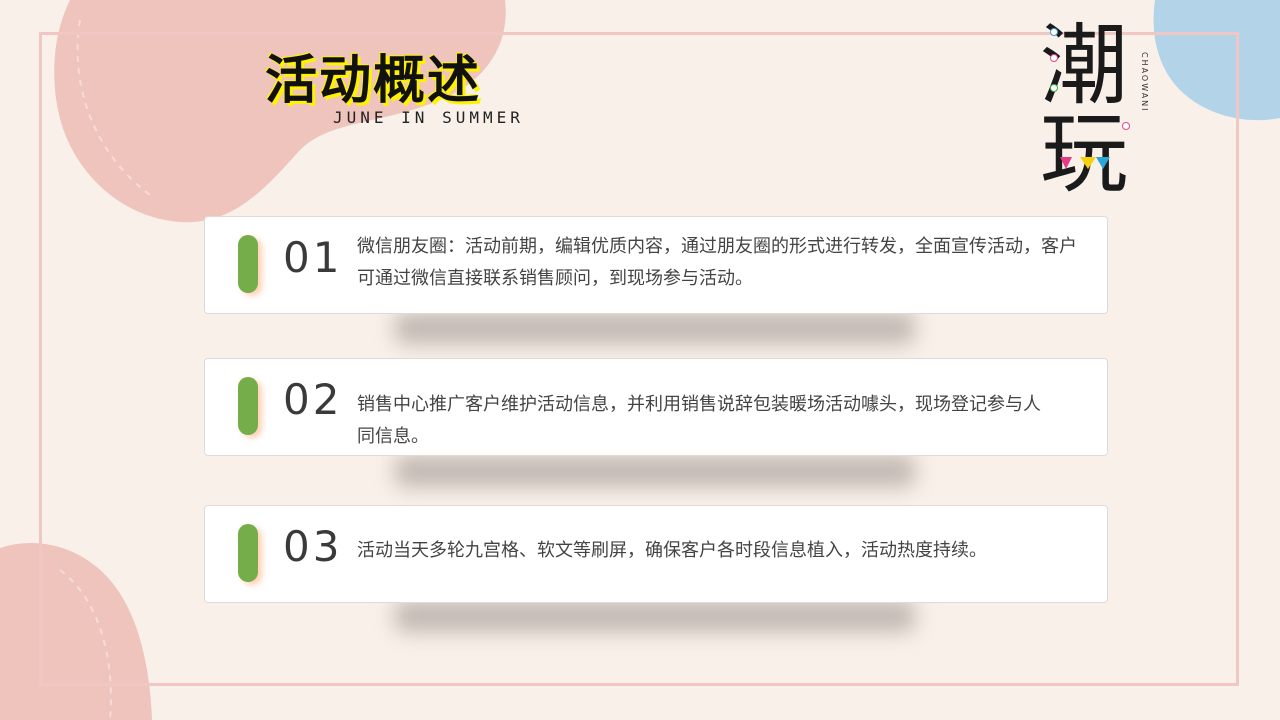 The image size is (1280, 720). What do you see at coordinates (313, 546) in the screenshot?
I see `item-number: 03` at bounding box center [313, 546].